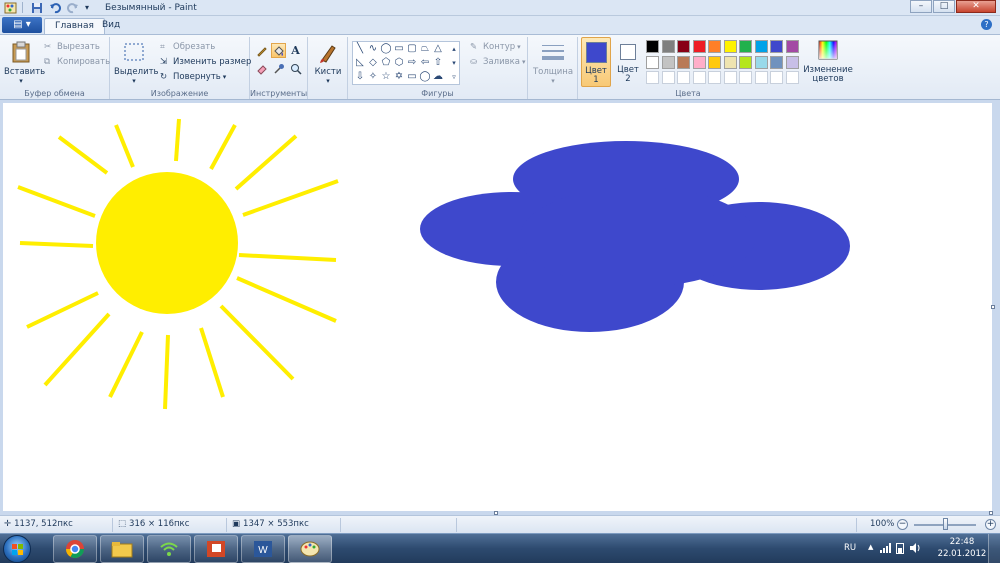  I want to click on text-icon: A, so click(295, 50).